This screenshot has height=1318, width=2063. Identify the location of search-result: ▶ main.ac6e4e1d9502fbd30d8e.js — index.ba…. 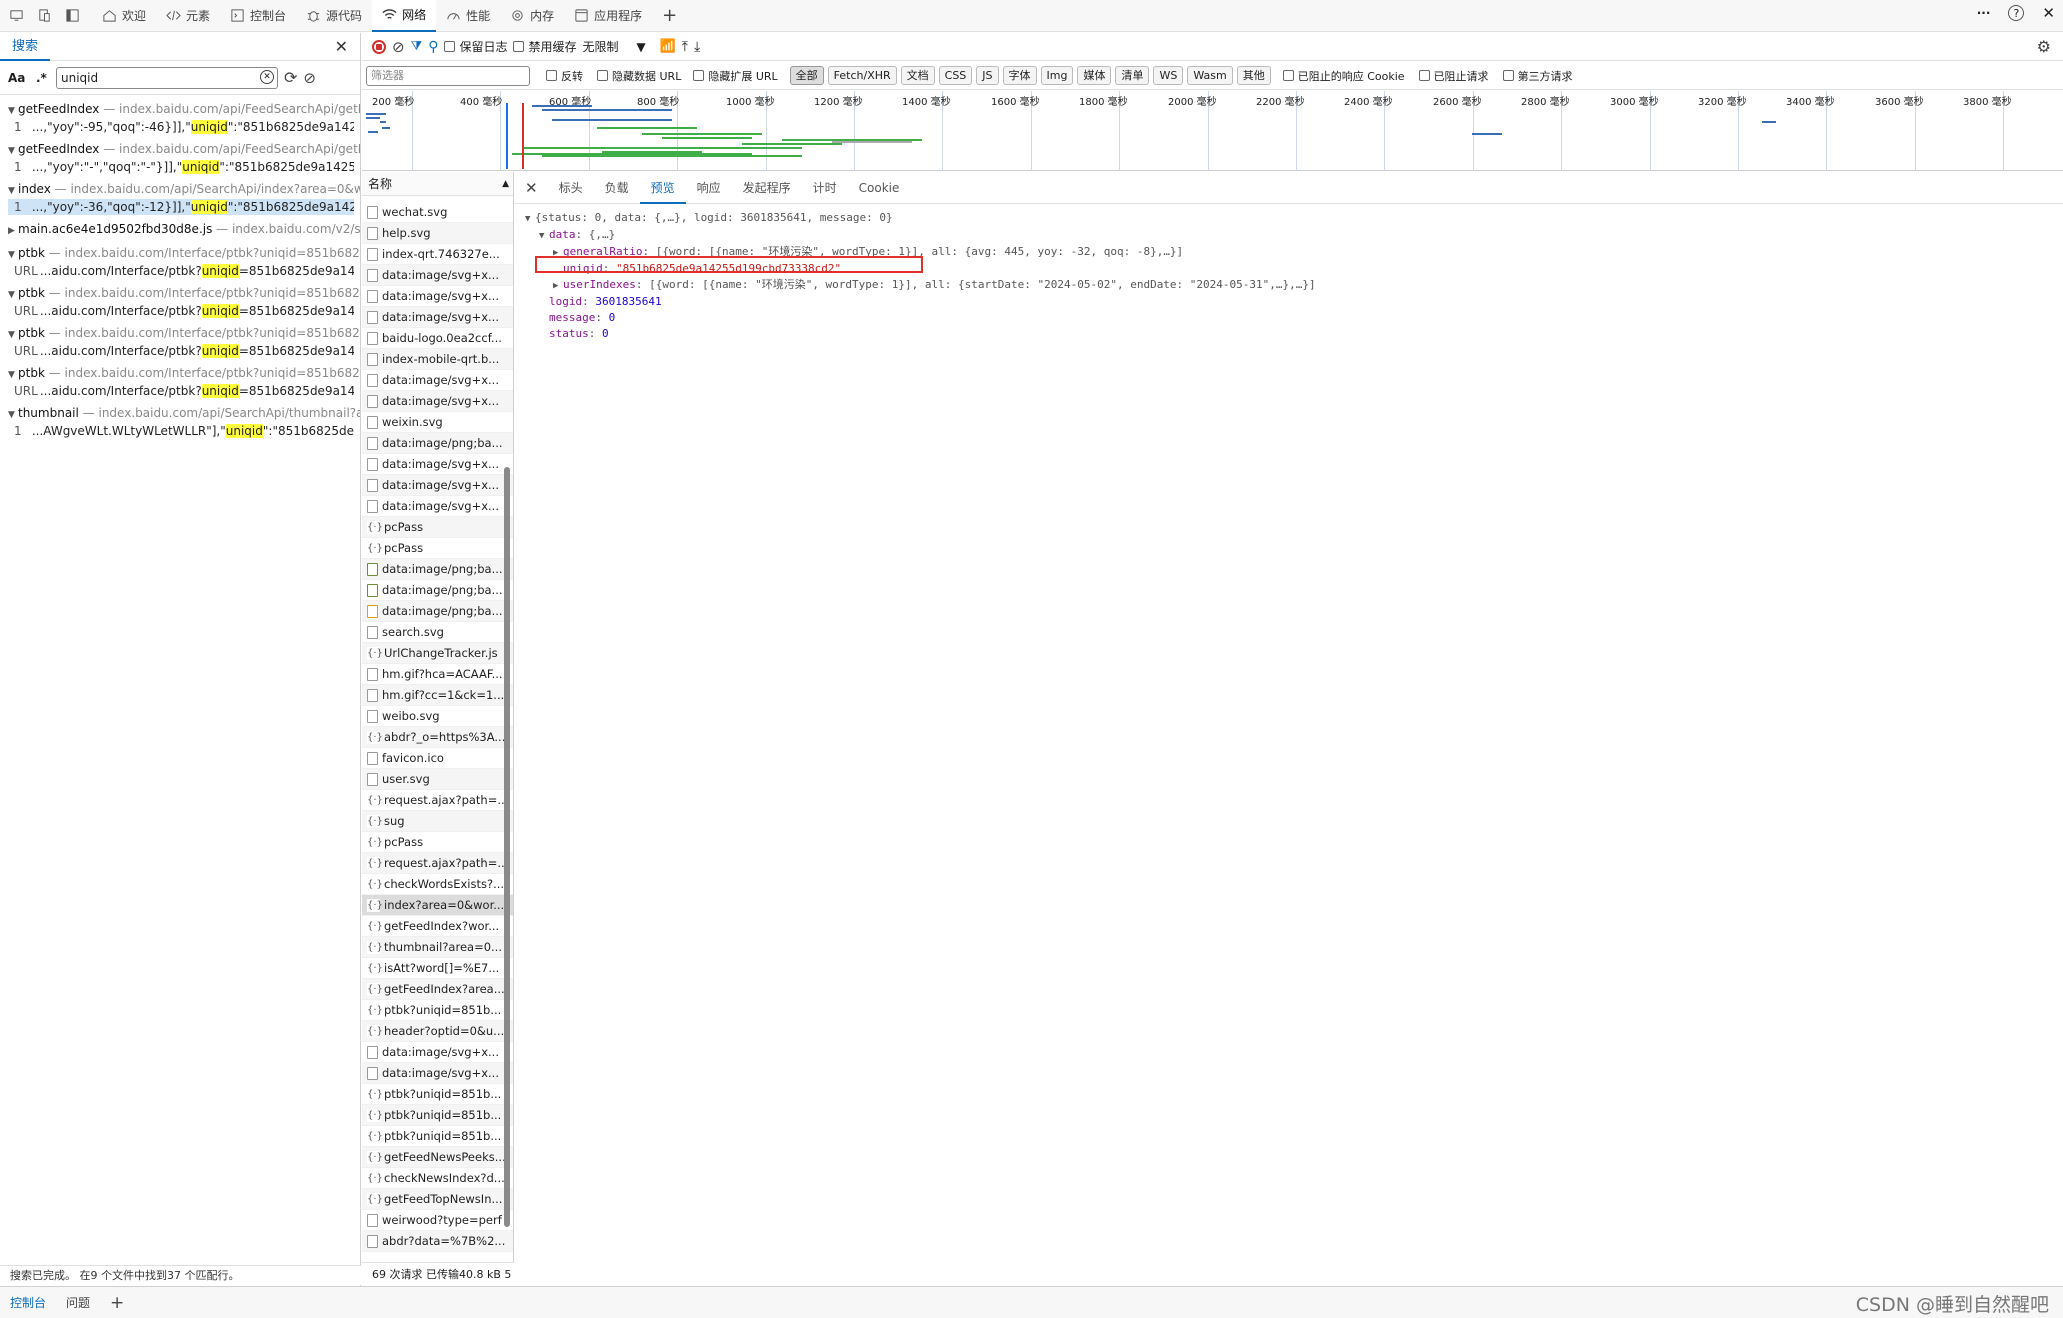
(180, 229).